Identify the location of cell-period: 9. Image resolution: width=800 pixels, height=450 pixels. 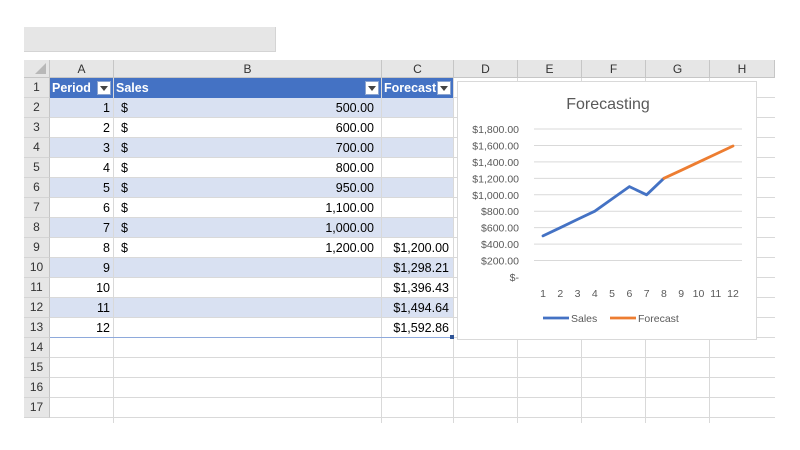
(80, 268).